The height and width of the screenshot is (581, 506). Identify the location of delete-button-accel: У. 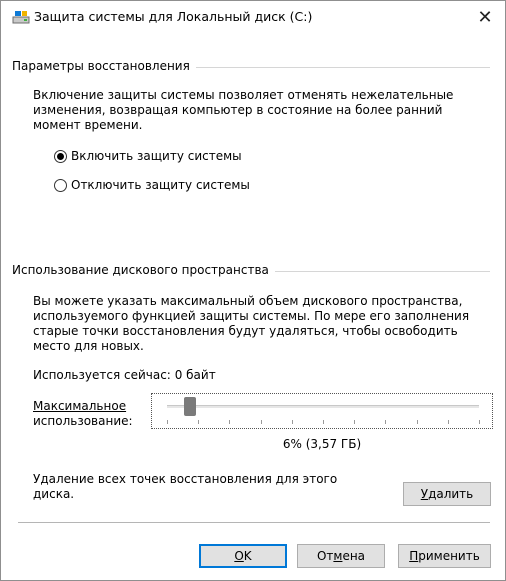
(424, 494).